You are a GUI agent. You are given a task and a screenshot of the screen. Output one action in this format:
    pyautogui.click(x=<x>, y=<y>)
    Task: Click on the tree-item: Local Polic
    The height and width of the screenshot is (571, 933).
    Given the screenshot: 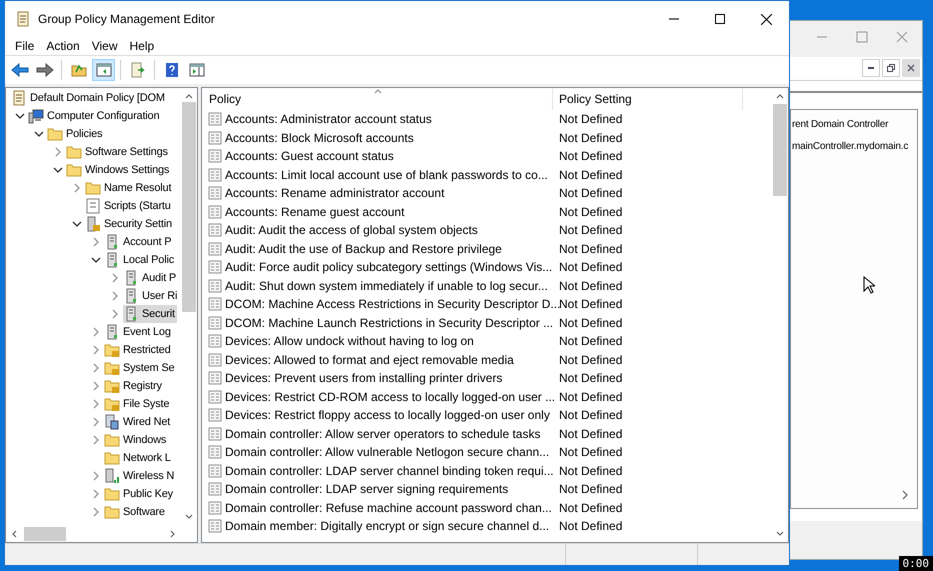 What is the action you would take?
    pyautogui.click(x=140, y=260)
    